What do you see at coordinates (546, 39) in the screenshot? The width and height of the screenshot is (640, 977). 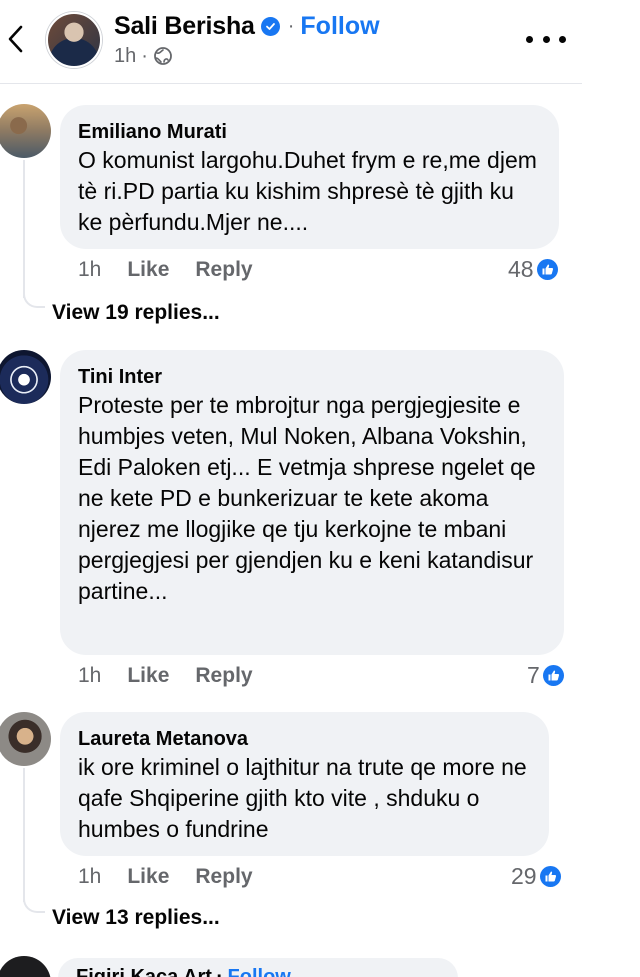 I see `more-options-button` at bounding box center [546, 39].